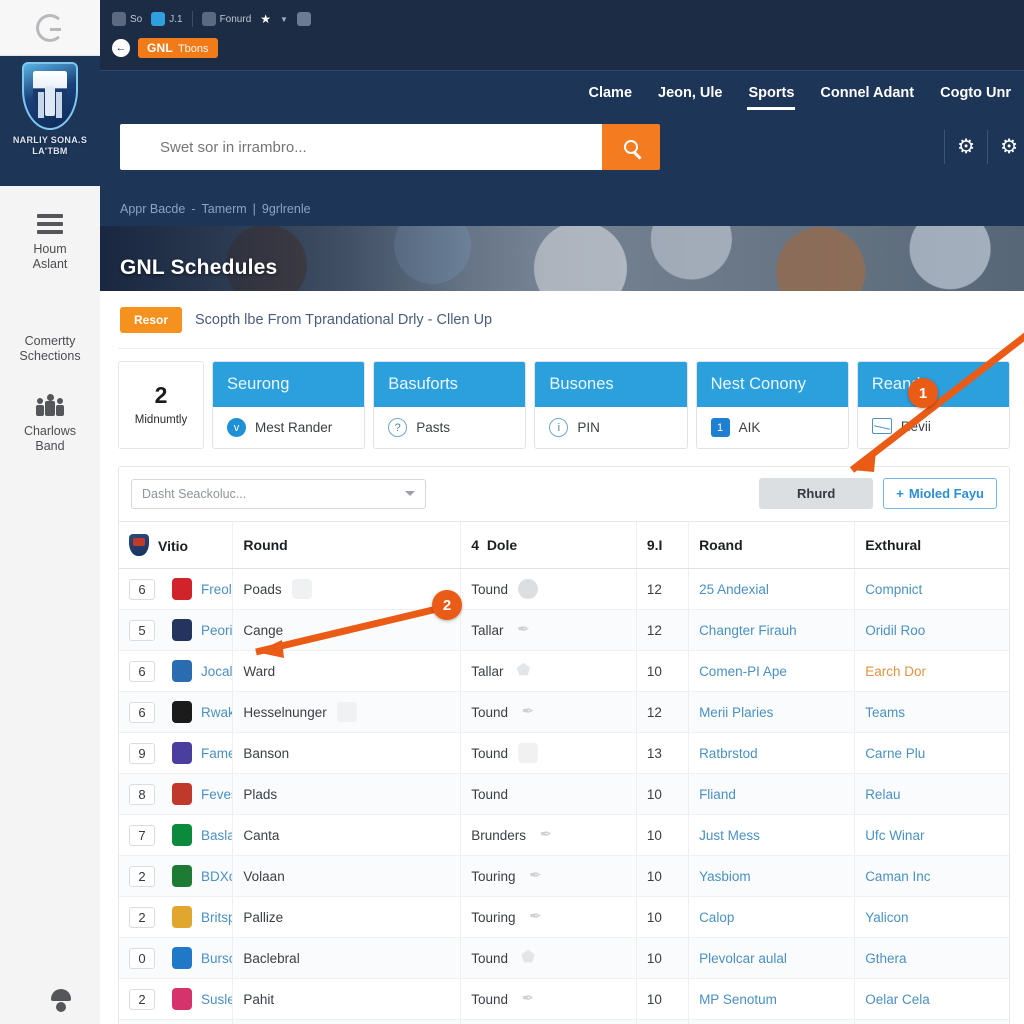  What do you see at coordinates (749, 427) in the screenshot?
I see `card-label: AIK` at bounding box center [749, 427].